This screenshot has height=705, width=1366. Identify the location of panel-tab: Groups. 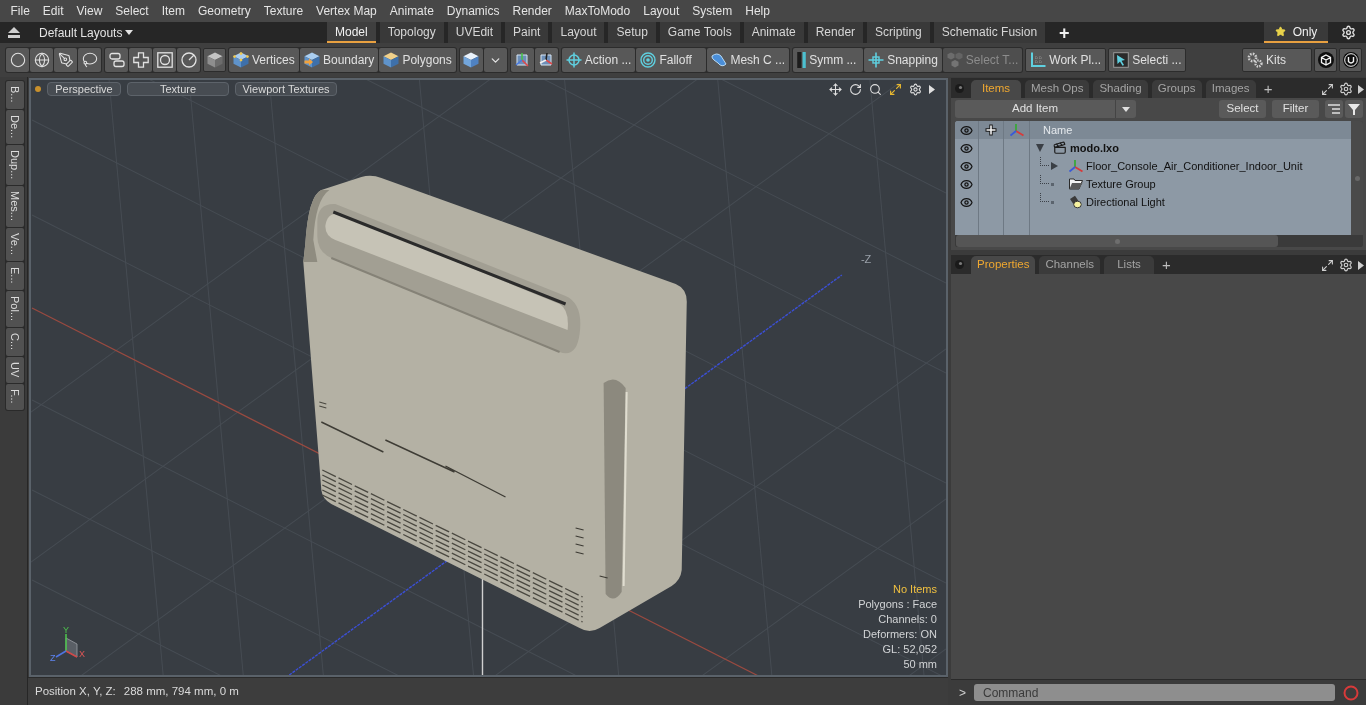
(1176, 89).